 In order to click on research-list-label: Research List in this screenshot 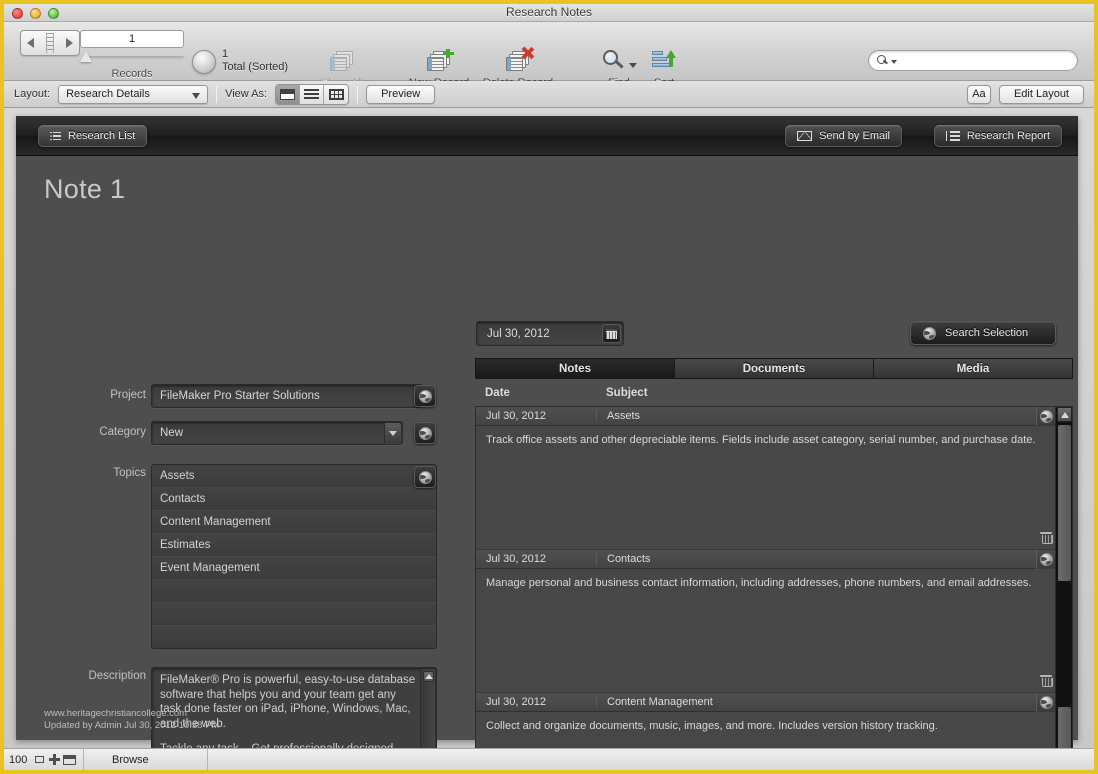, I will do `click(102, 136)`.